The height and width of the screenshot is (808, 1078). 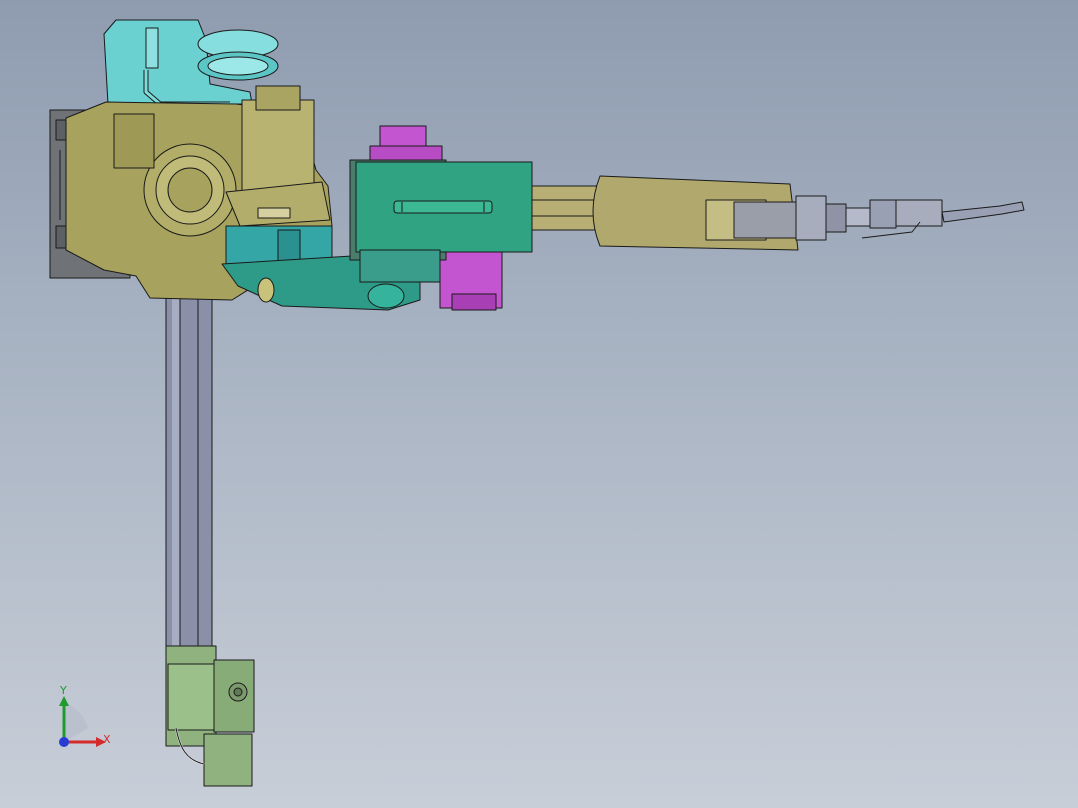 I want to click on wrist-and-torch, so click(x=879, y=218).